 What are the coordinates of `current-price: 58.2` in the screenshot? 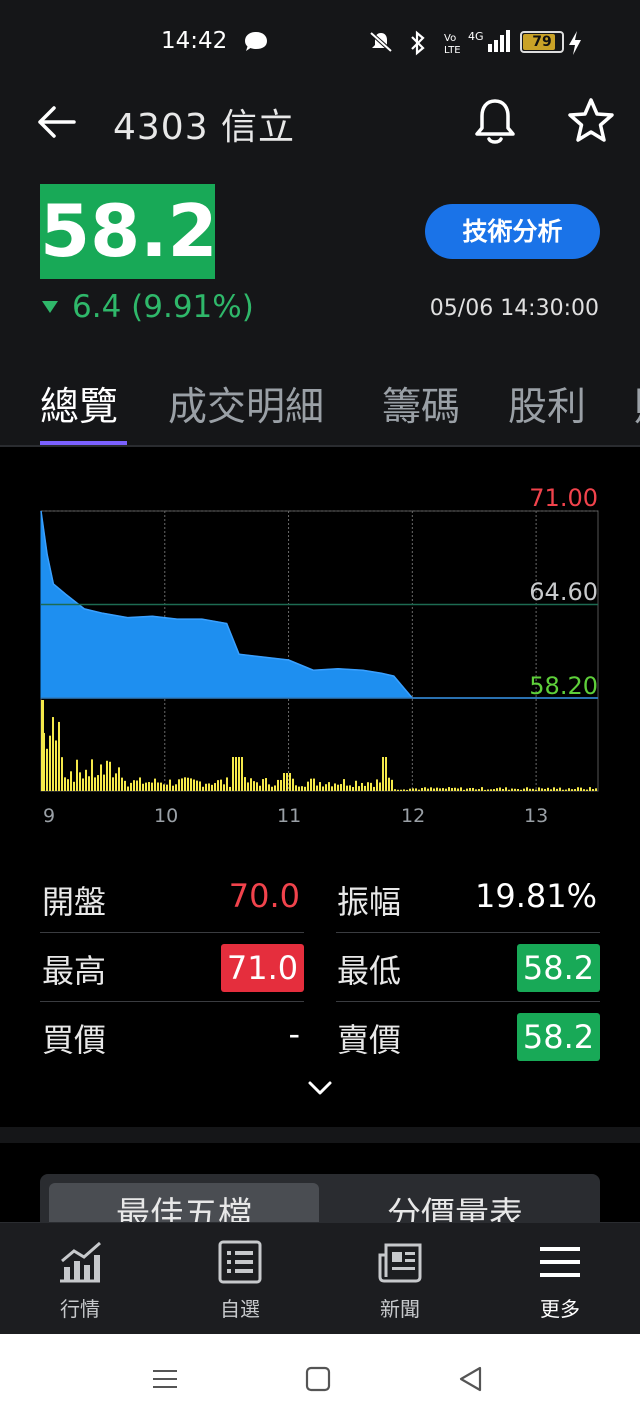 It's located at (129, 231).